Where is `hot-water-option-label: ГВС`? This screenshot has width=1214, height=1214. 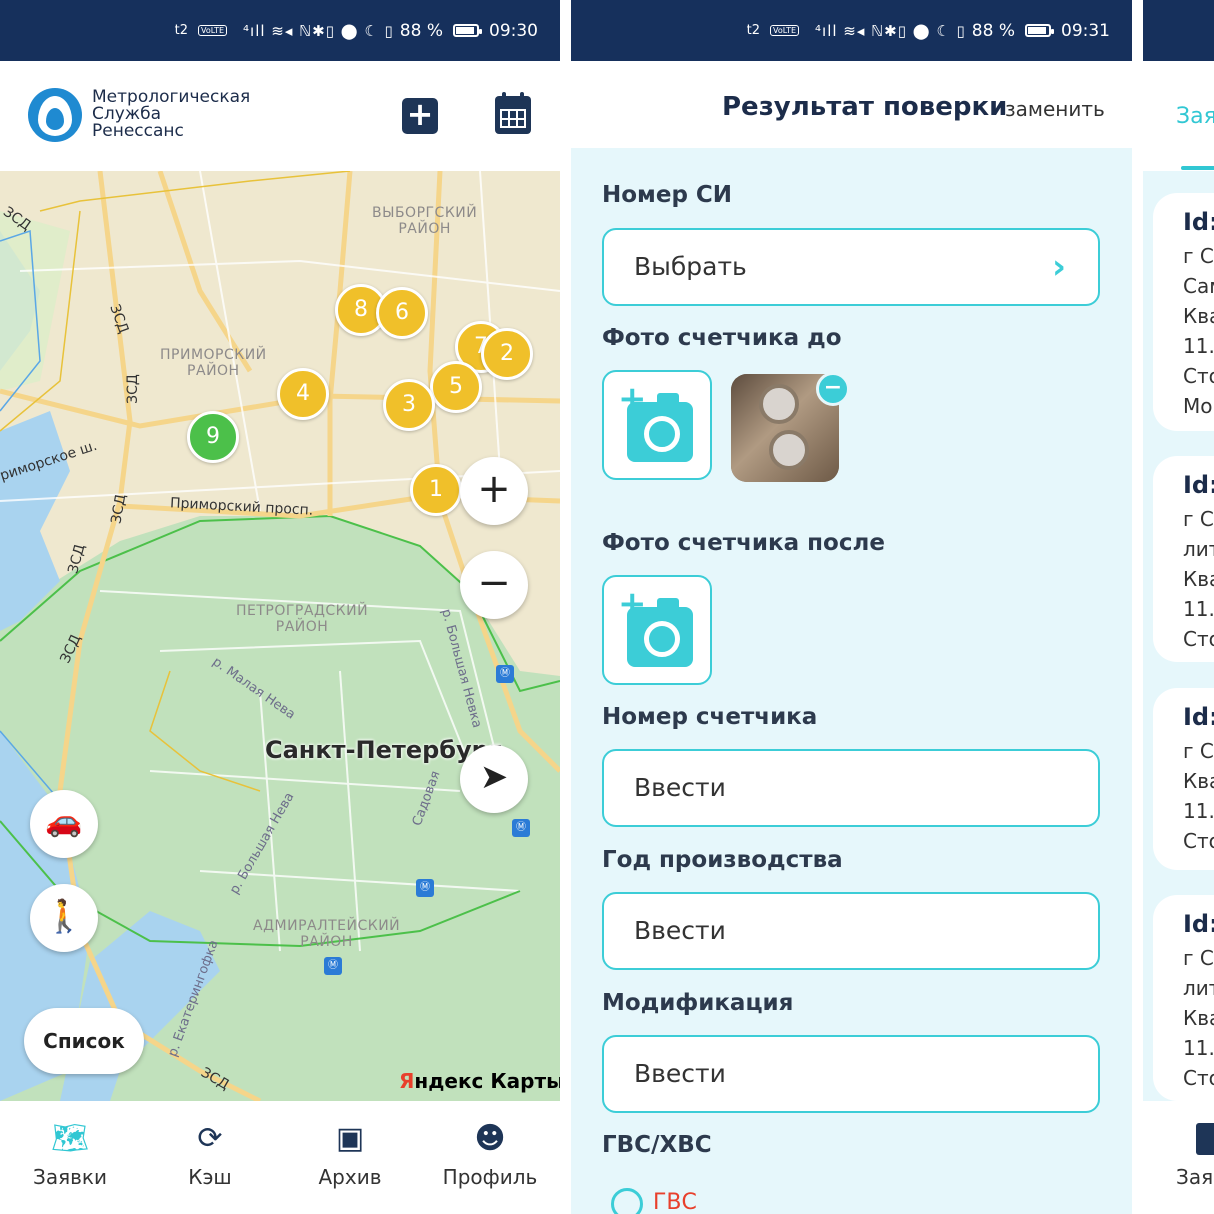
hot-water-option-label: ГВС is located at coordinates (675, 1202).